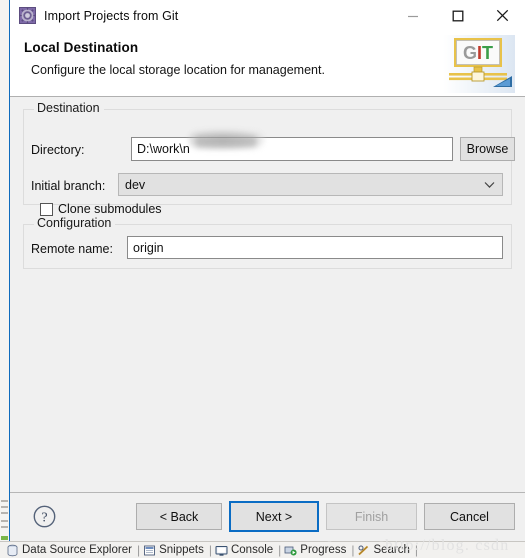 This screenshot has height=558, width=525. I want to click on finish-button: Finish, so click(371, 516).